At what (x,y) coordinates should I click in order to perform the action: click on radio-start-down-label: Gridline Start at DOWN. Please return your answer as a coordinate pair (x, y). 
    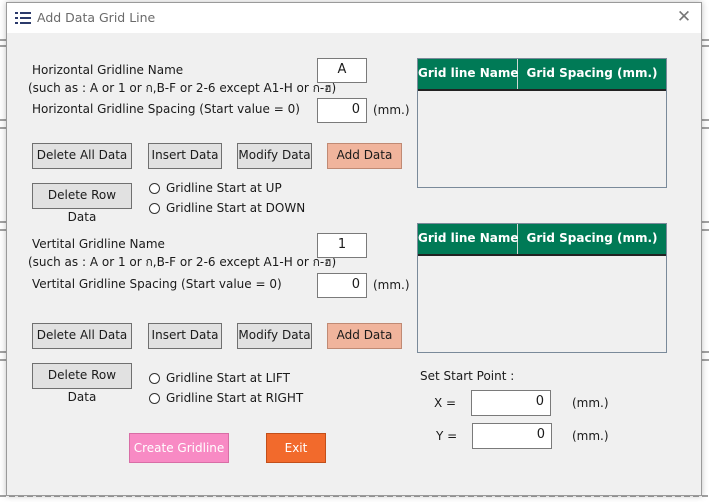
    Looking at the image, I should click on (236, 208).